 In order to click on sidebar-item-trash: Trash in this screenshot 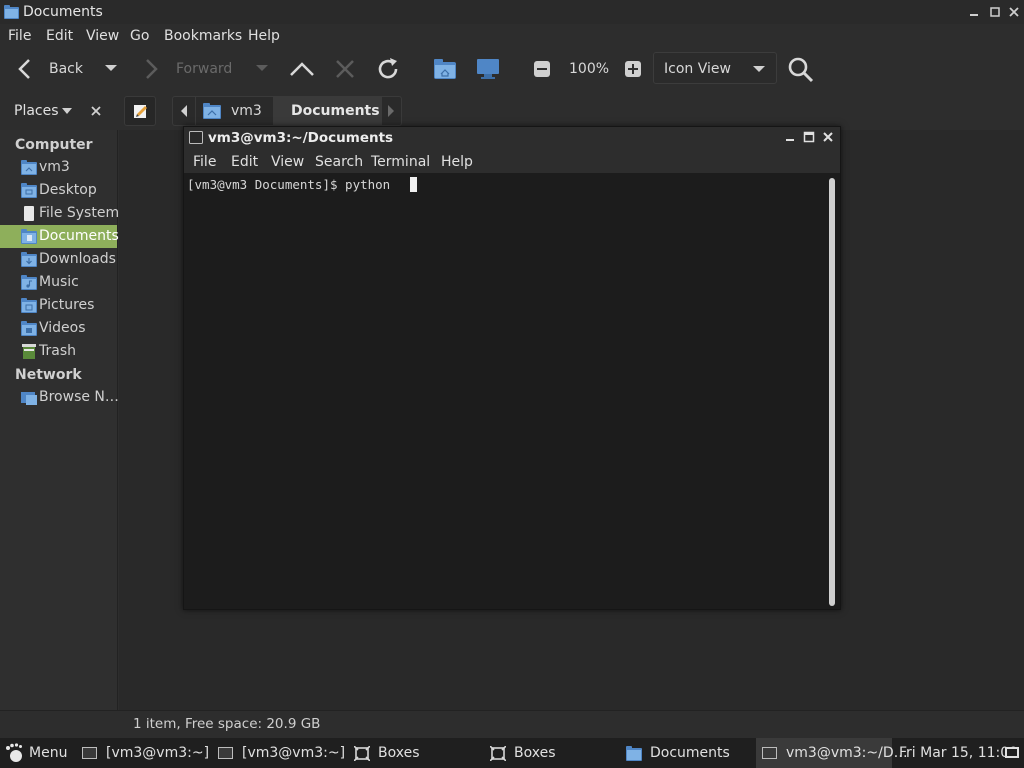, I will do `click(58, 351)`.